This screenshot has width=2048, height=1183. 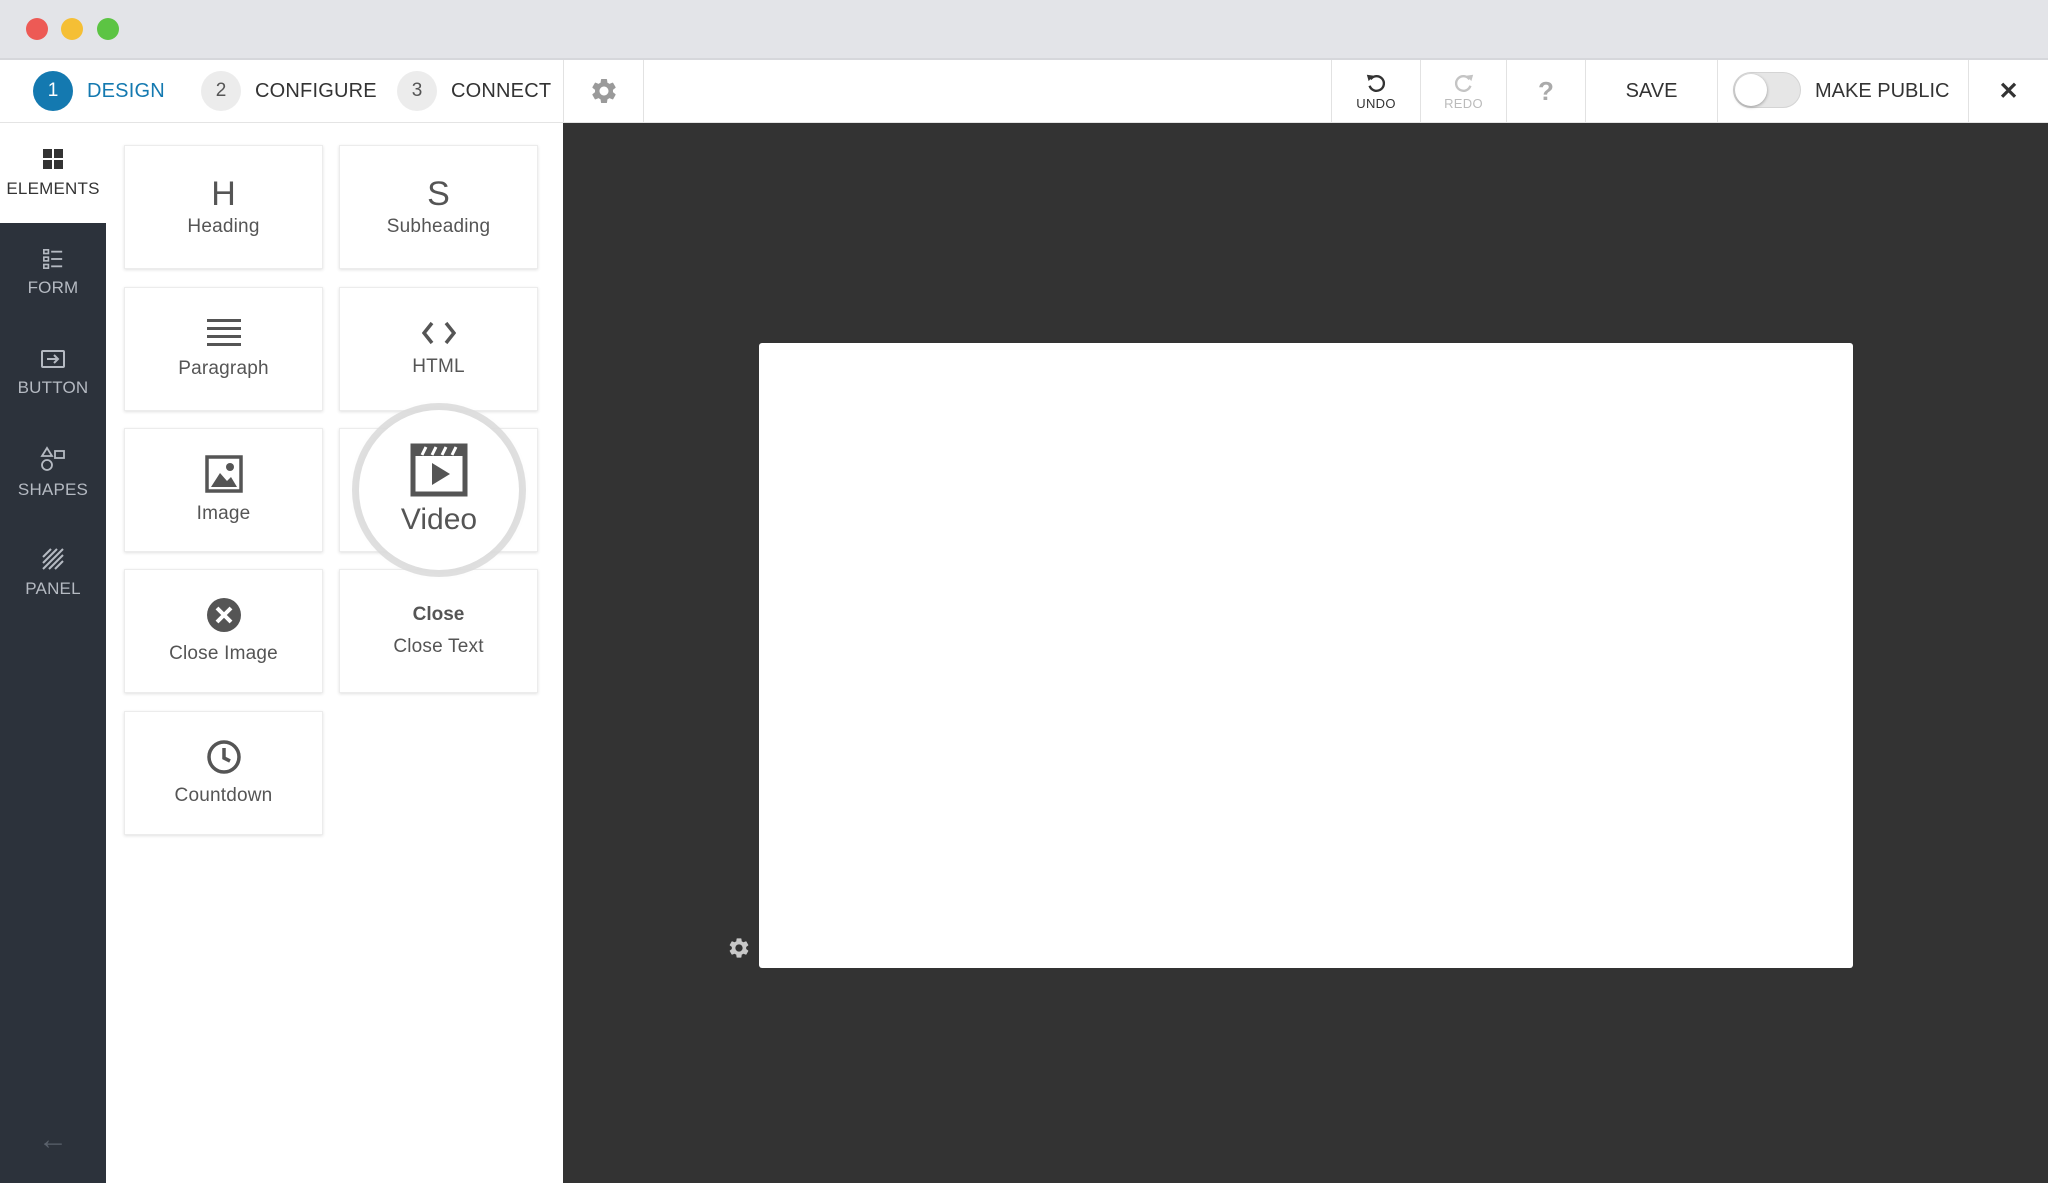 What do you see at coordinates (439, 519) in the screenshot?
I see `element-label: Video` at bounding box center [439, 519].